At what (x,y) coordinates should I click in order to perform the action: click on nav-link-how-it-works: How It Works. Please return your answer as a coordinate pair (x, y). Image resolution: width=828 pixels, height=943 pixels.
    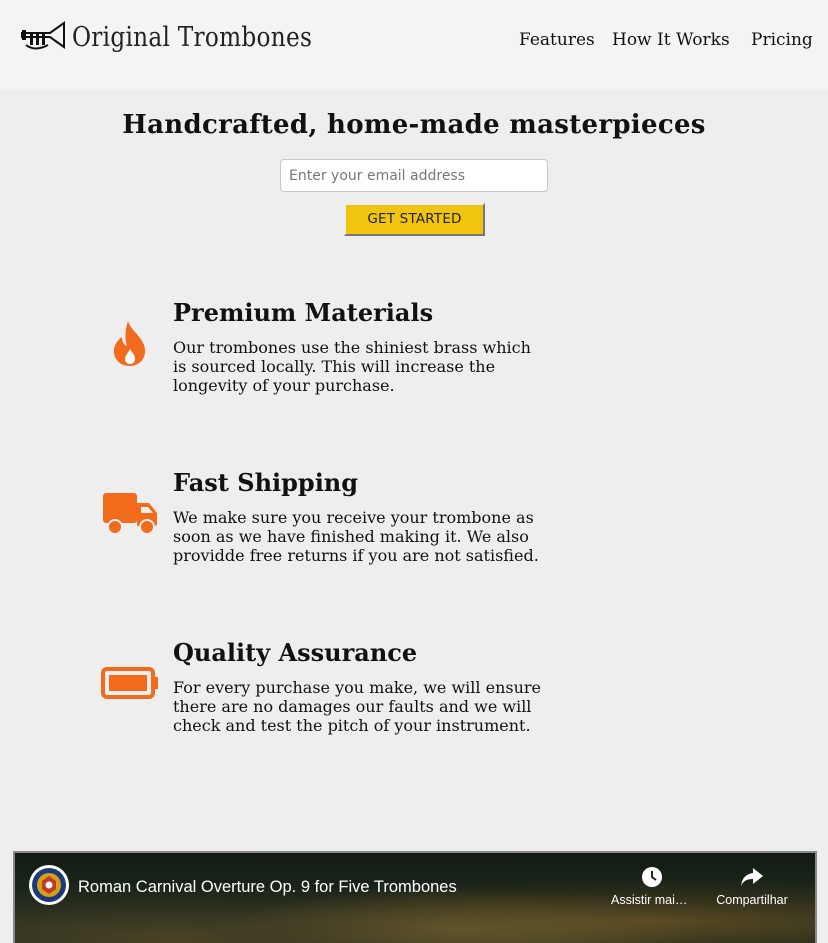
    Looking at the image, I should click on (671, 40).